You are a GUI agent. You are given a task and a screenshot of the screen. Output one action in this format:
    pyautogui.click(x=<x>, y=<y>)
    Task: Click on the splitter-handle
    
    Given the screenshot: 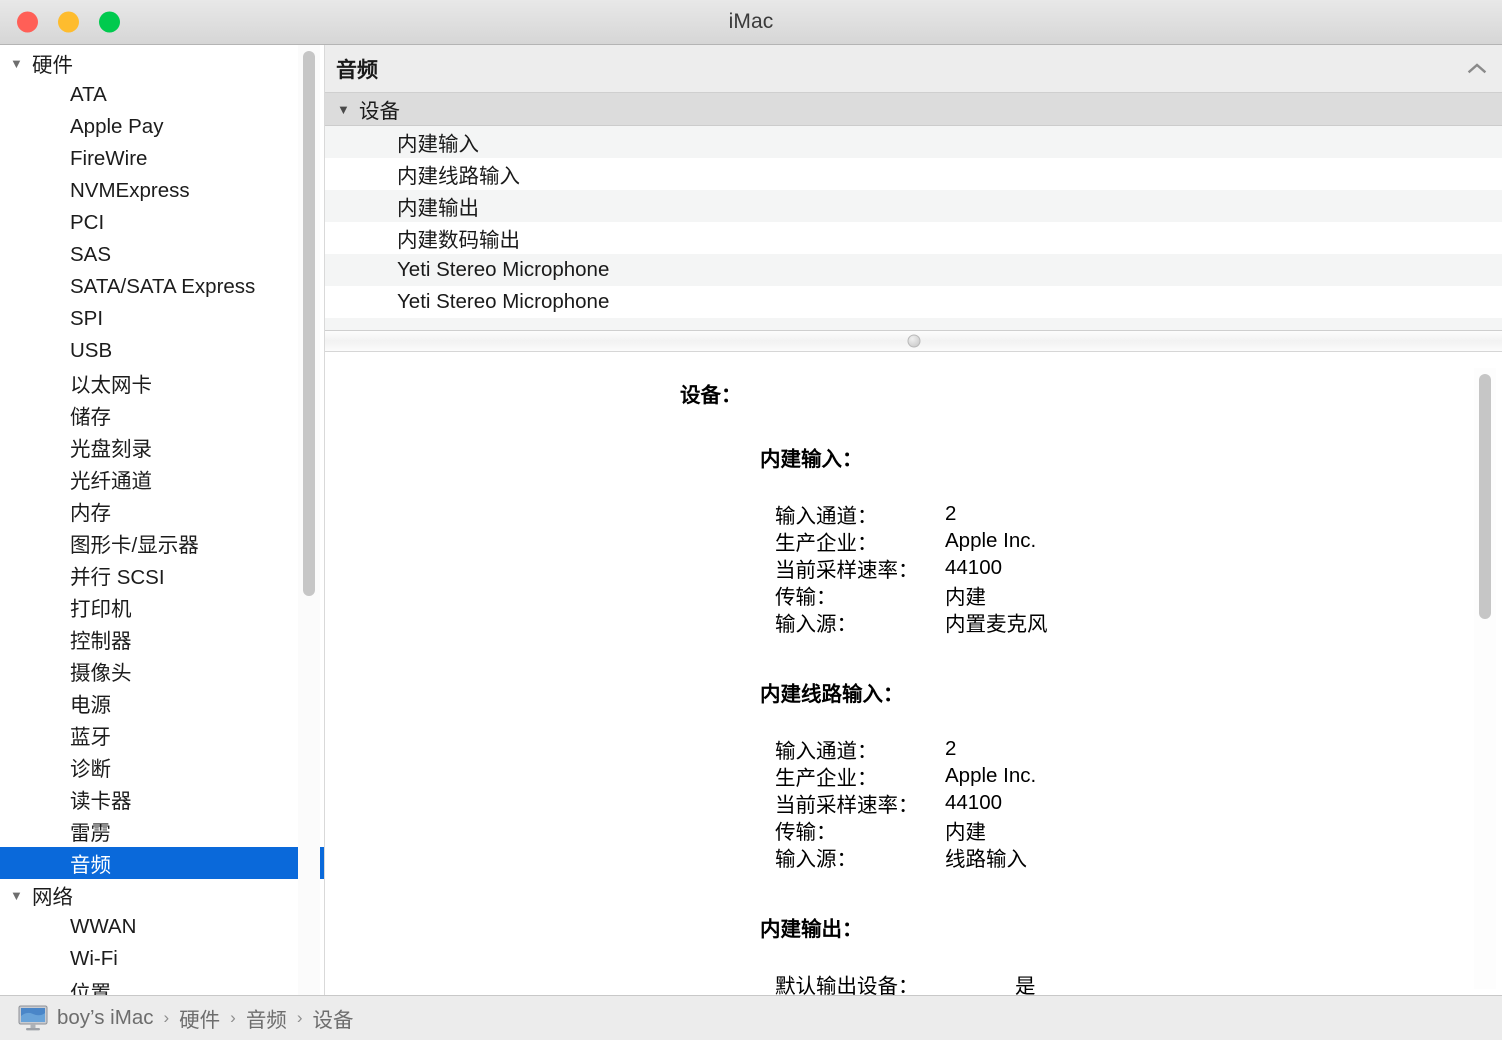 What is the action you would take?
    pyautogui.click(x=913, y=341)
    